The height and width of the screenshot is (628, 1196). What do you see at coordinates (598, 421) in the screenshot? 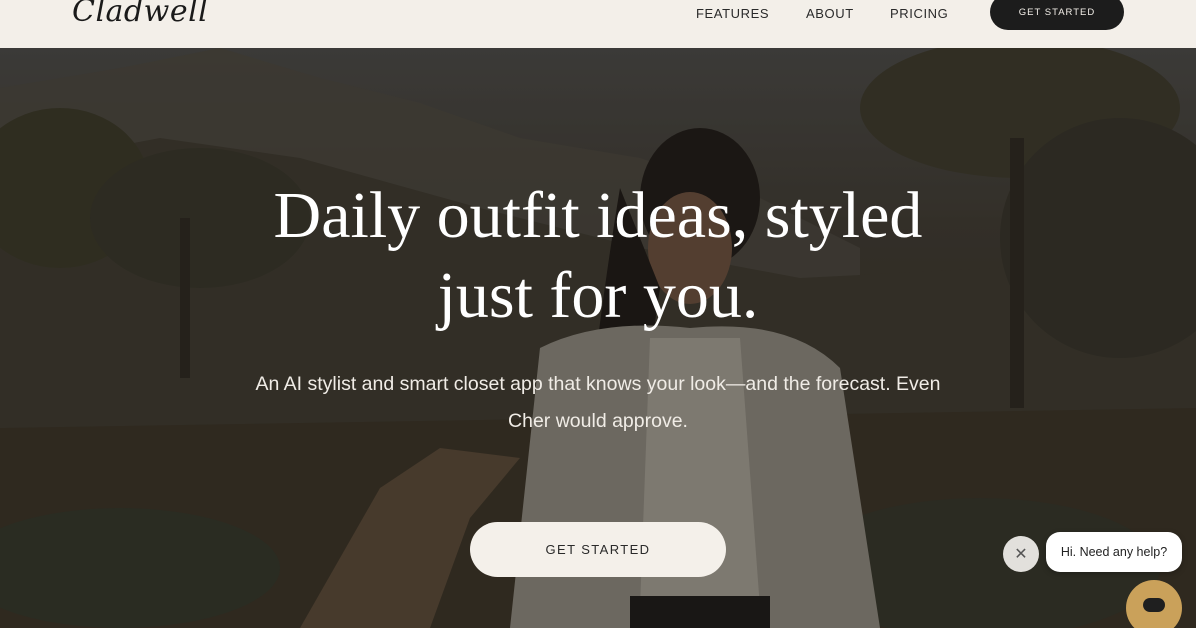
I see `hero-subtext-line2: Cher would approve.` at bounding box center [598, 421].